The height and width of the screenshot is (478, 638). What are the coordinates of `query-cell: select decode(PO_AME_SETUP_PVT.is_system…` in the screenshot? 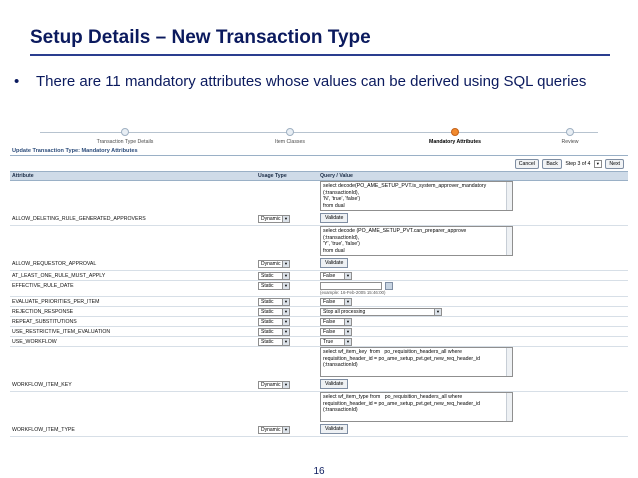 It's located at (472, 203).